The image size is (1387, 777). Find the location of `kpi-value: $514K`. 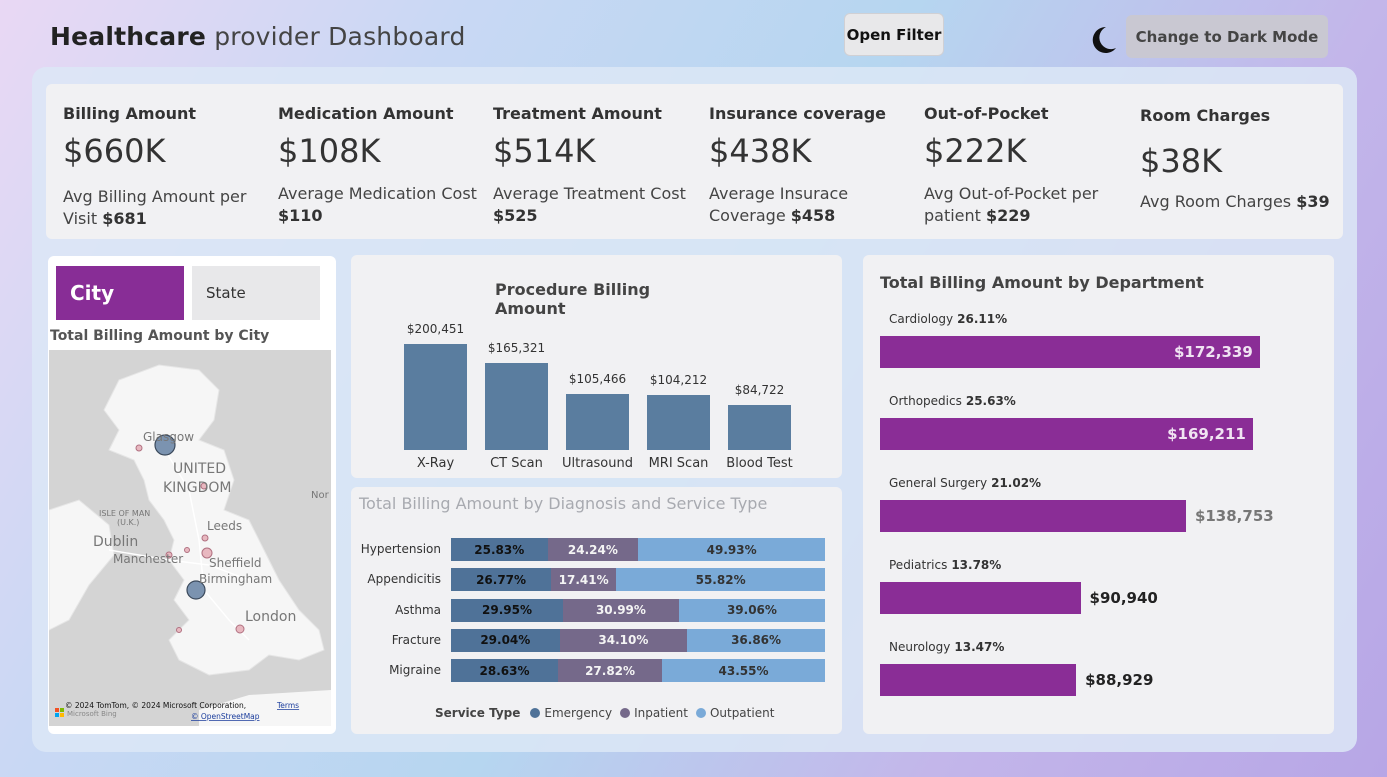

kpi-value: $514K is located at coordinates (544, 151).